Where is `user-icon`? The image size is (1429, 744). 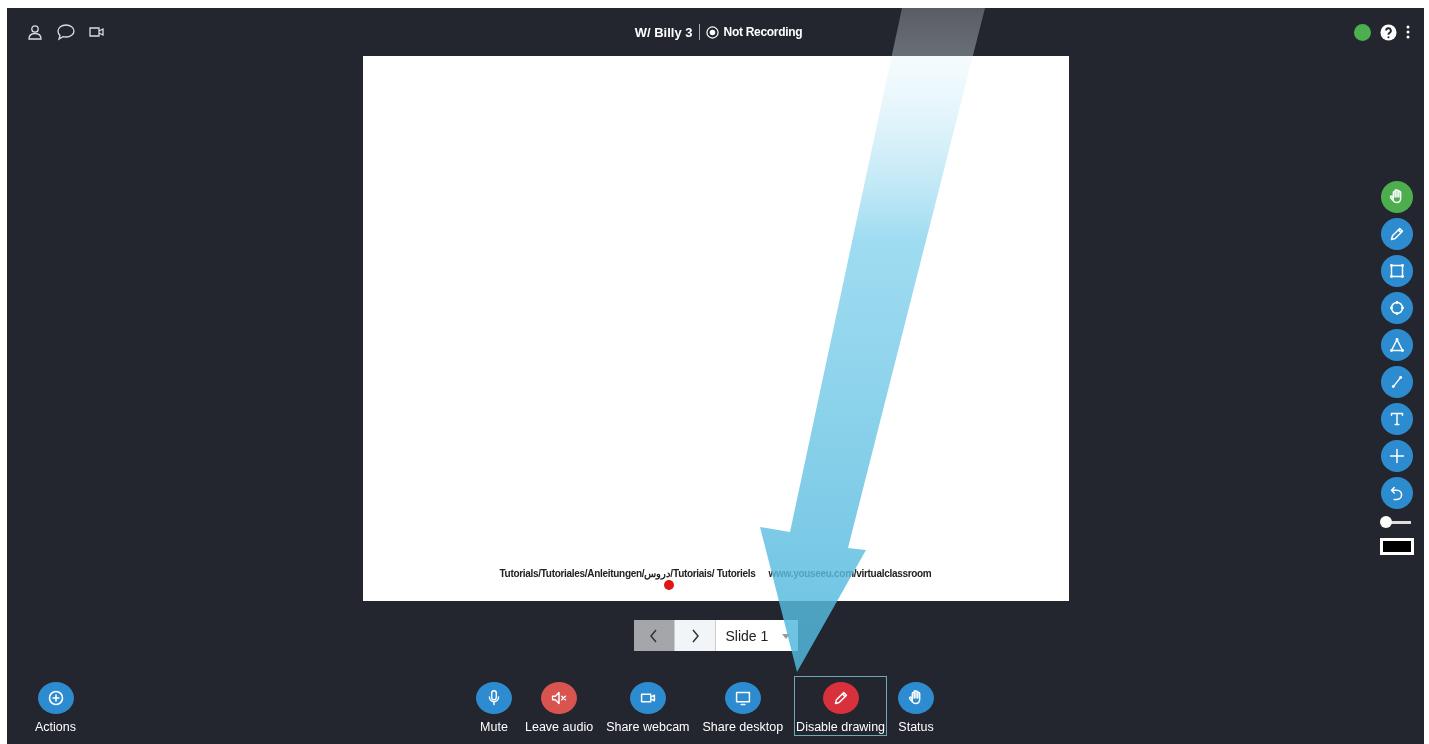
user-icon is located at coordinates (35, 32).